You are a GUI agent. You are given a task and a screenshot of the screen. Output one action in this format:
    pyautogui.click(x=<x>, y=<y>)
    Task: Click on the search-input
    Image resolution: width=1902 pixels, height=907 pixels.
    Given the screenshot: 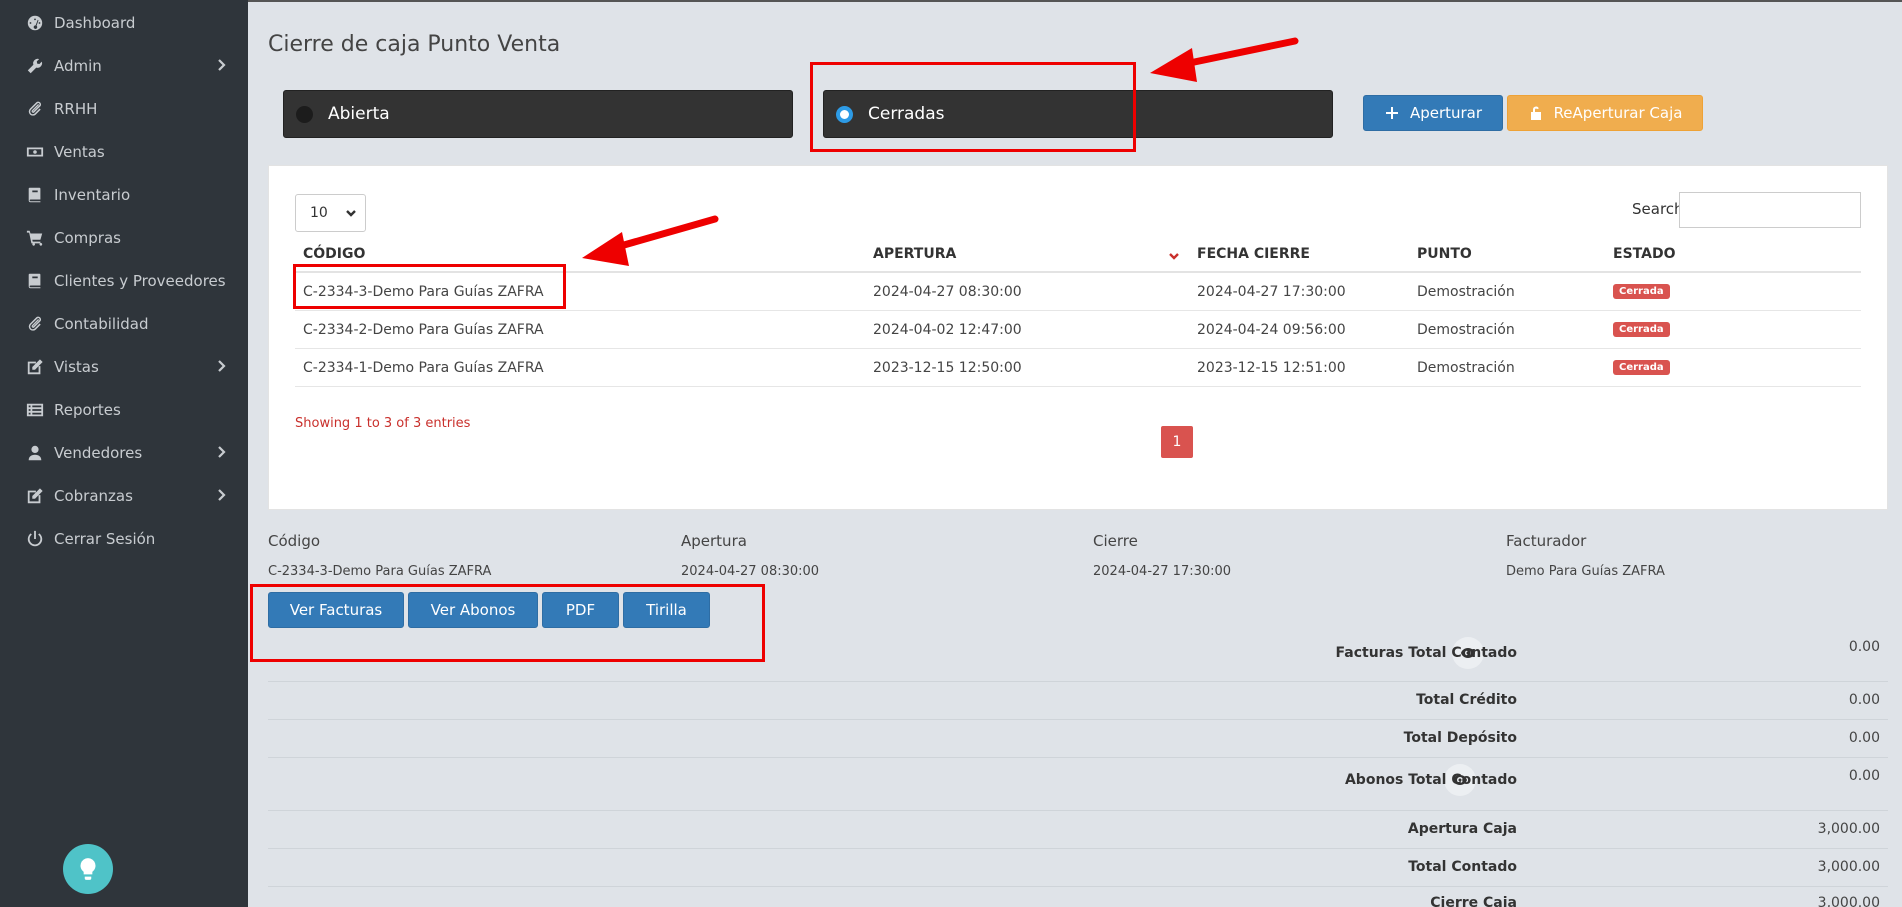 What is the action you would take?
    pyautogui.click(x=1770, y=210)
    